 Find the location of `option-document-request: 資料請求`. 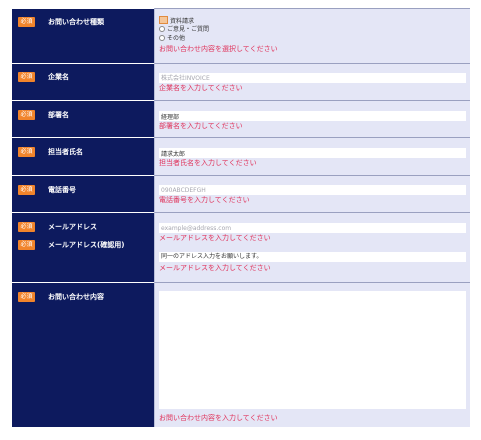

option-document-request: 資料請求 is located at coordinates (176, 21).